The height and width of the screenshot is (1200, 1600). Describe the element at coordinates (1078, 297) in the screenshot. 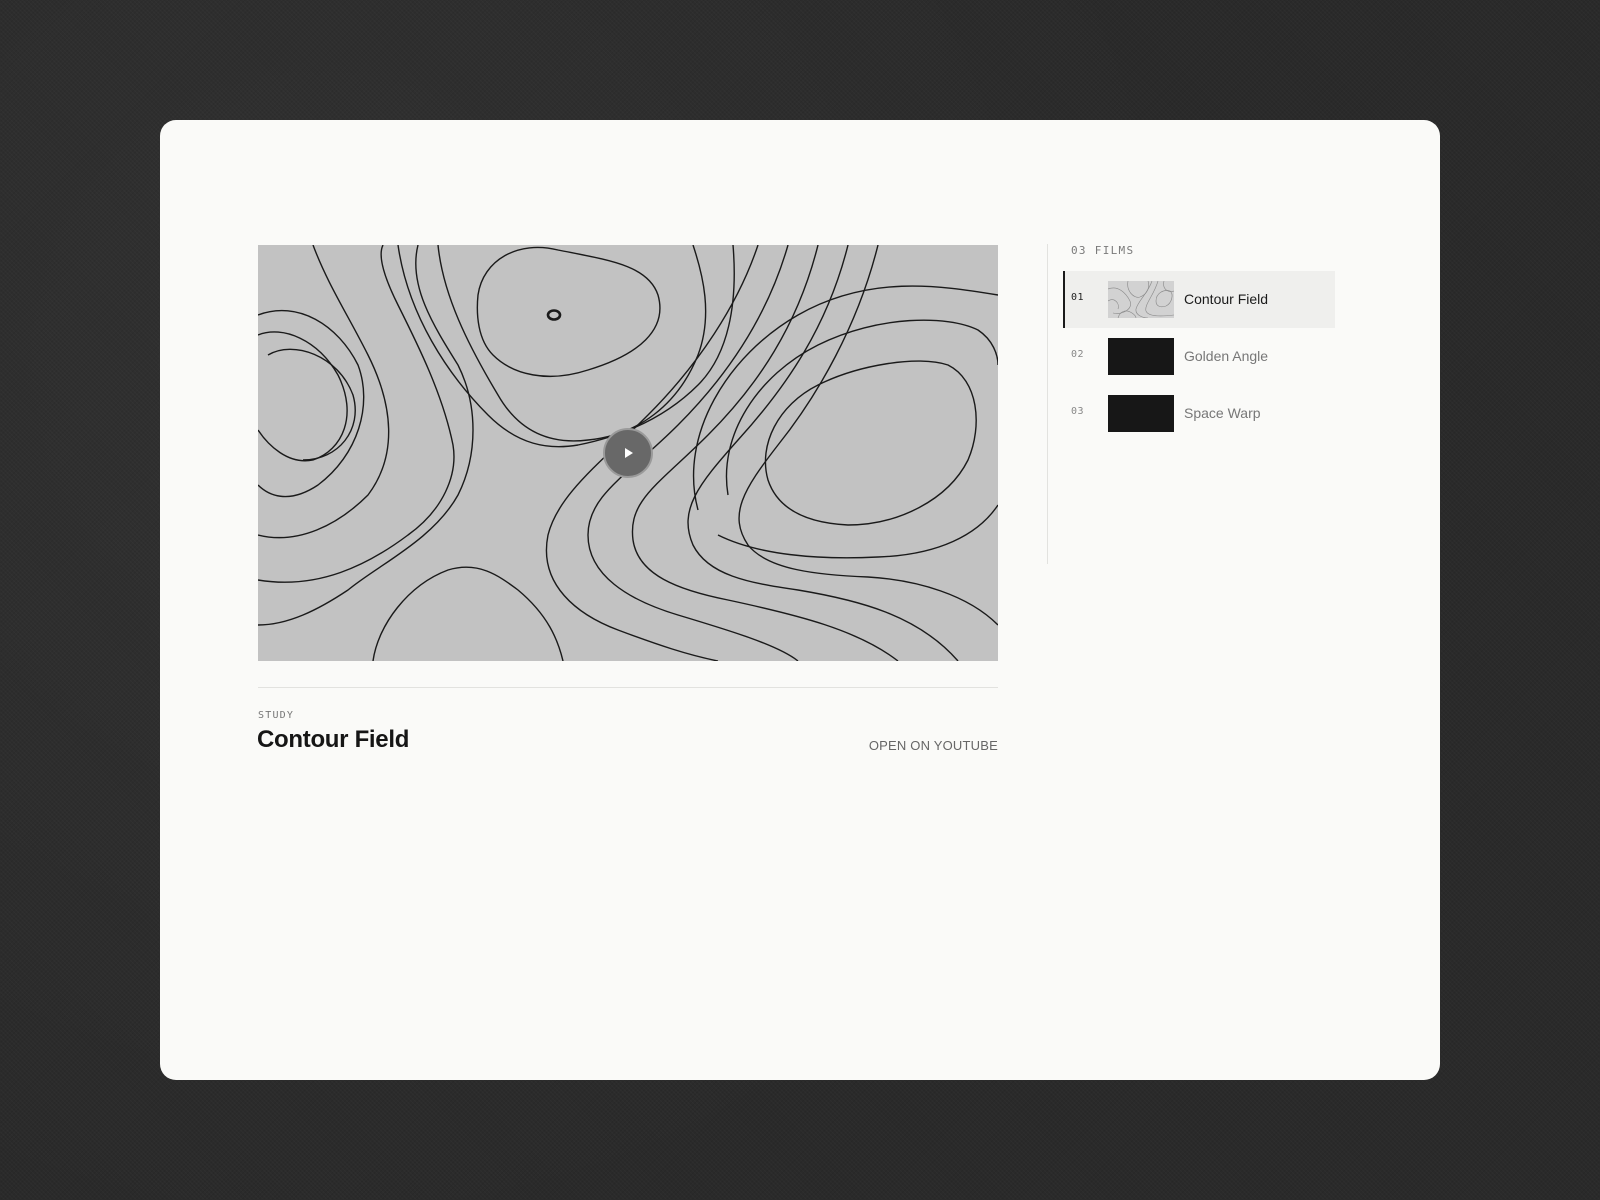

I see `playlist-item-number: 01` at that location.